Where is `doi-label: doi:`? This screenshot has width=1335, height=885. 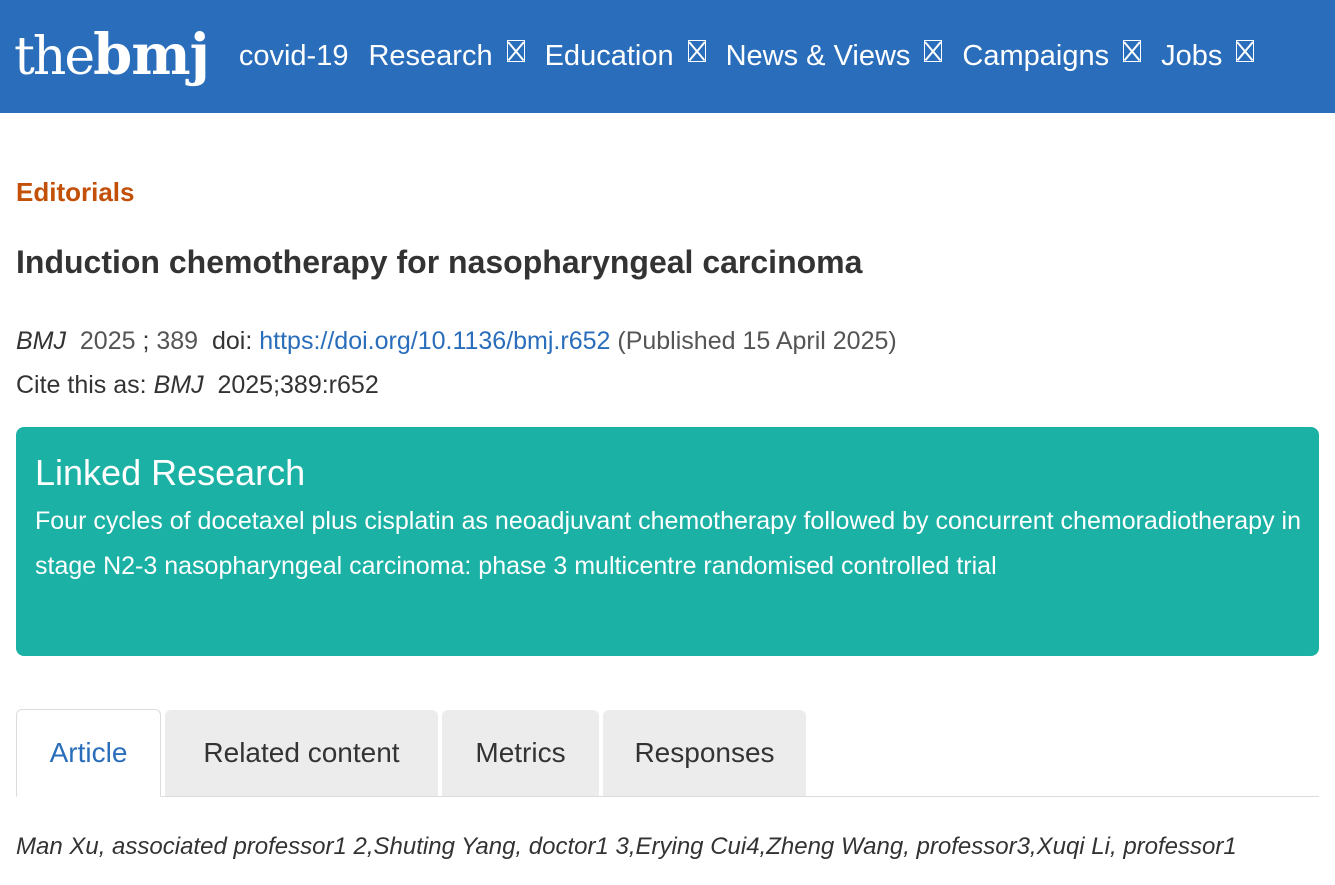
doi-label: doi: is located at coordinates (232, 341).